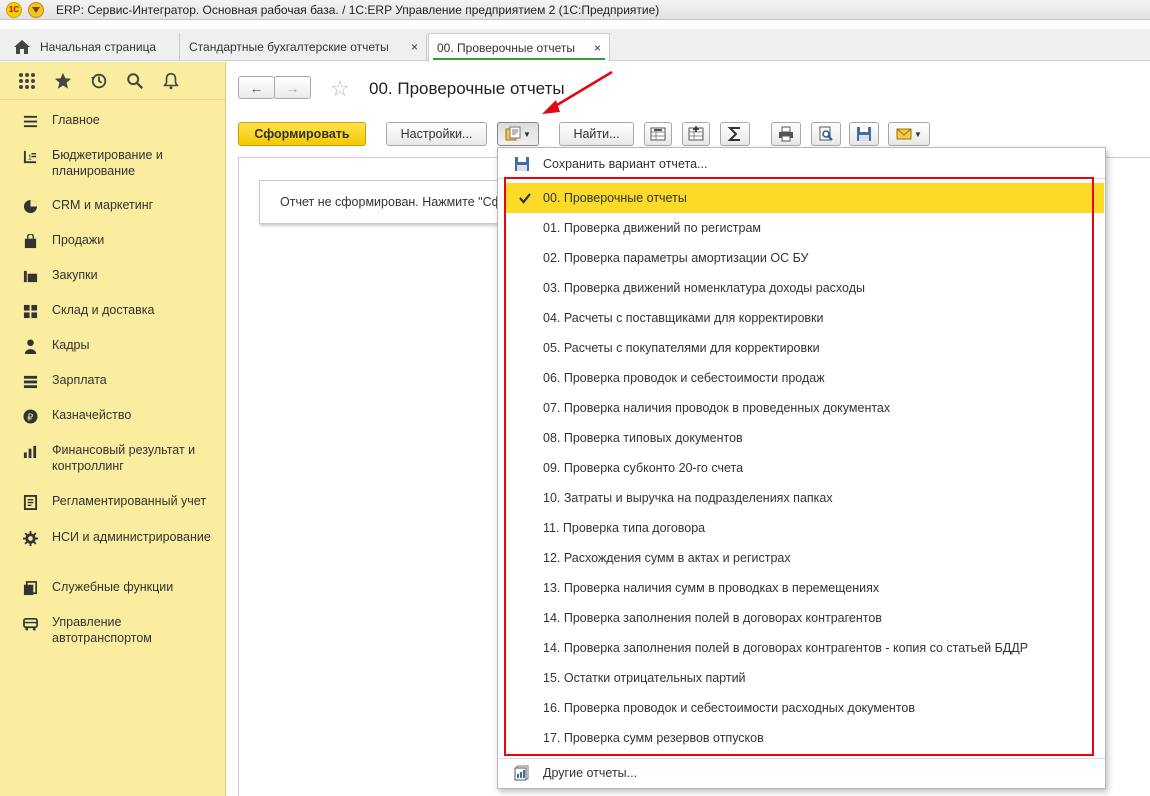  Describe the element at coordinates (92, 415) in the screenshot. I see `sidebar-item-label: Казначейство` at that location.